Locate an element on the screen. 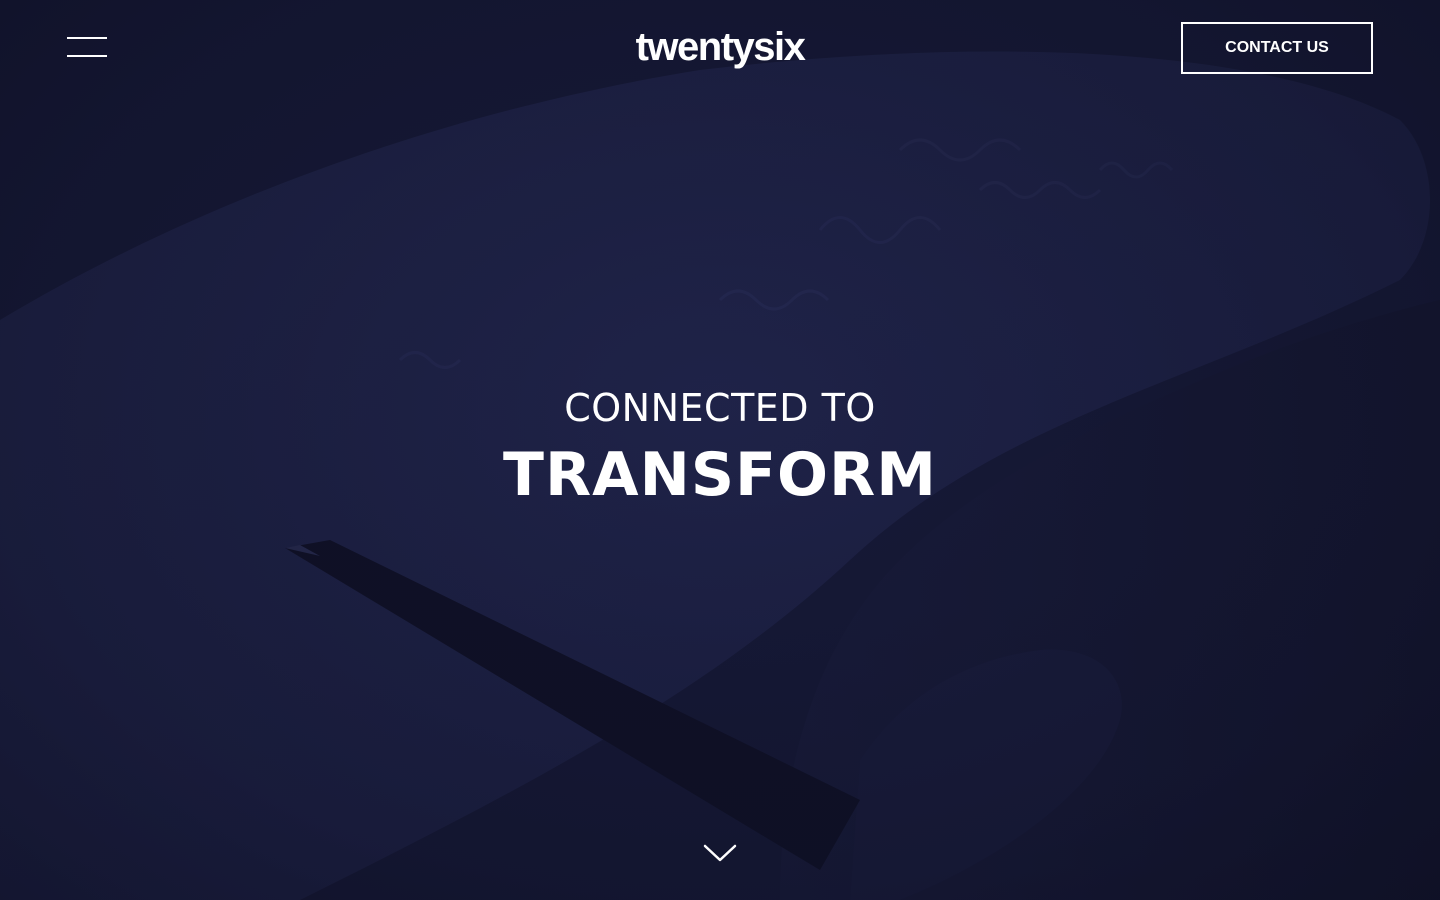 The width and height of the screenshot is (1440, 900). chevron-down-icon is located at coordinates (720, 853).